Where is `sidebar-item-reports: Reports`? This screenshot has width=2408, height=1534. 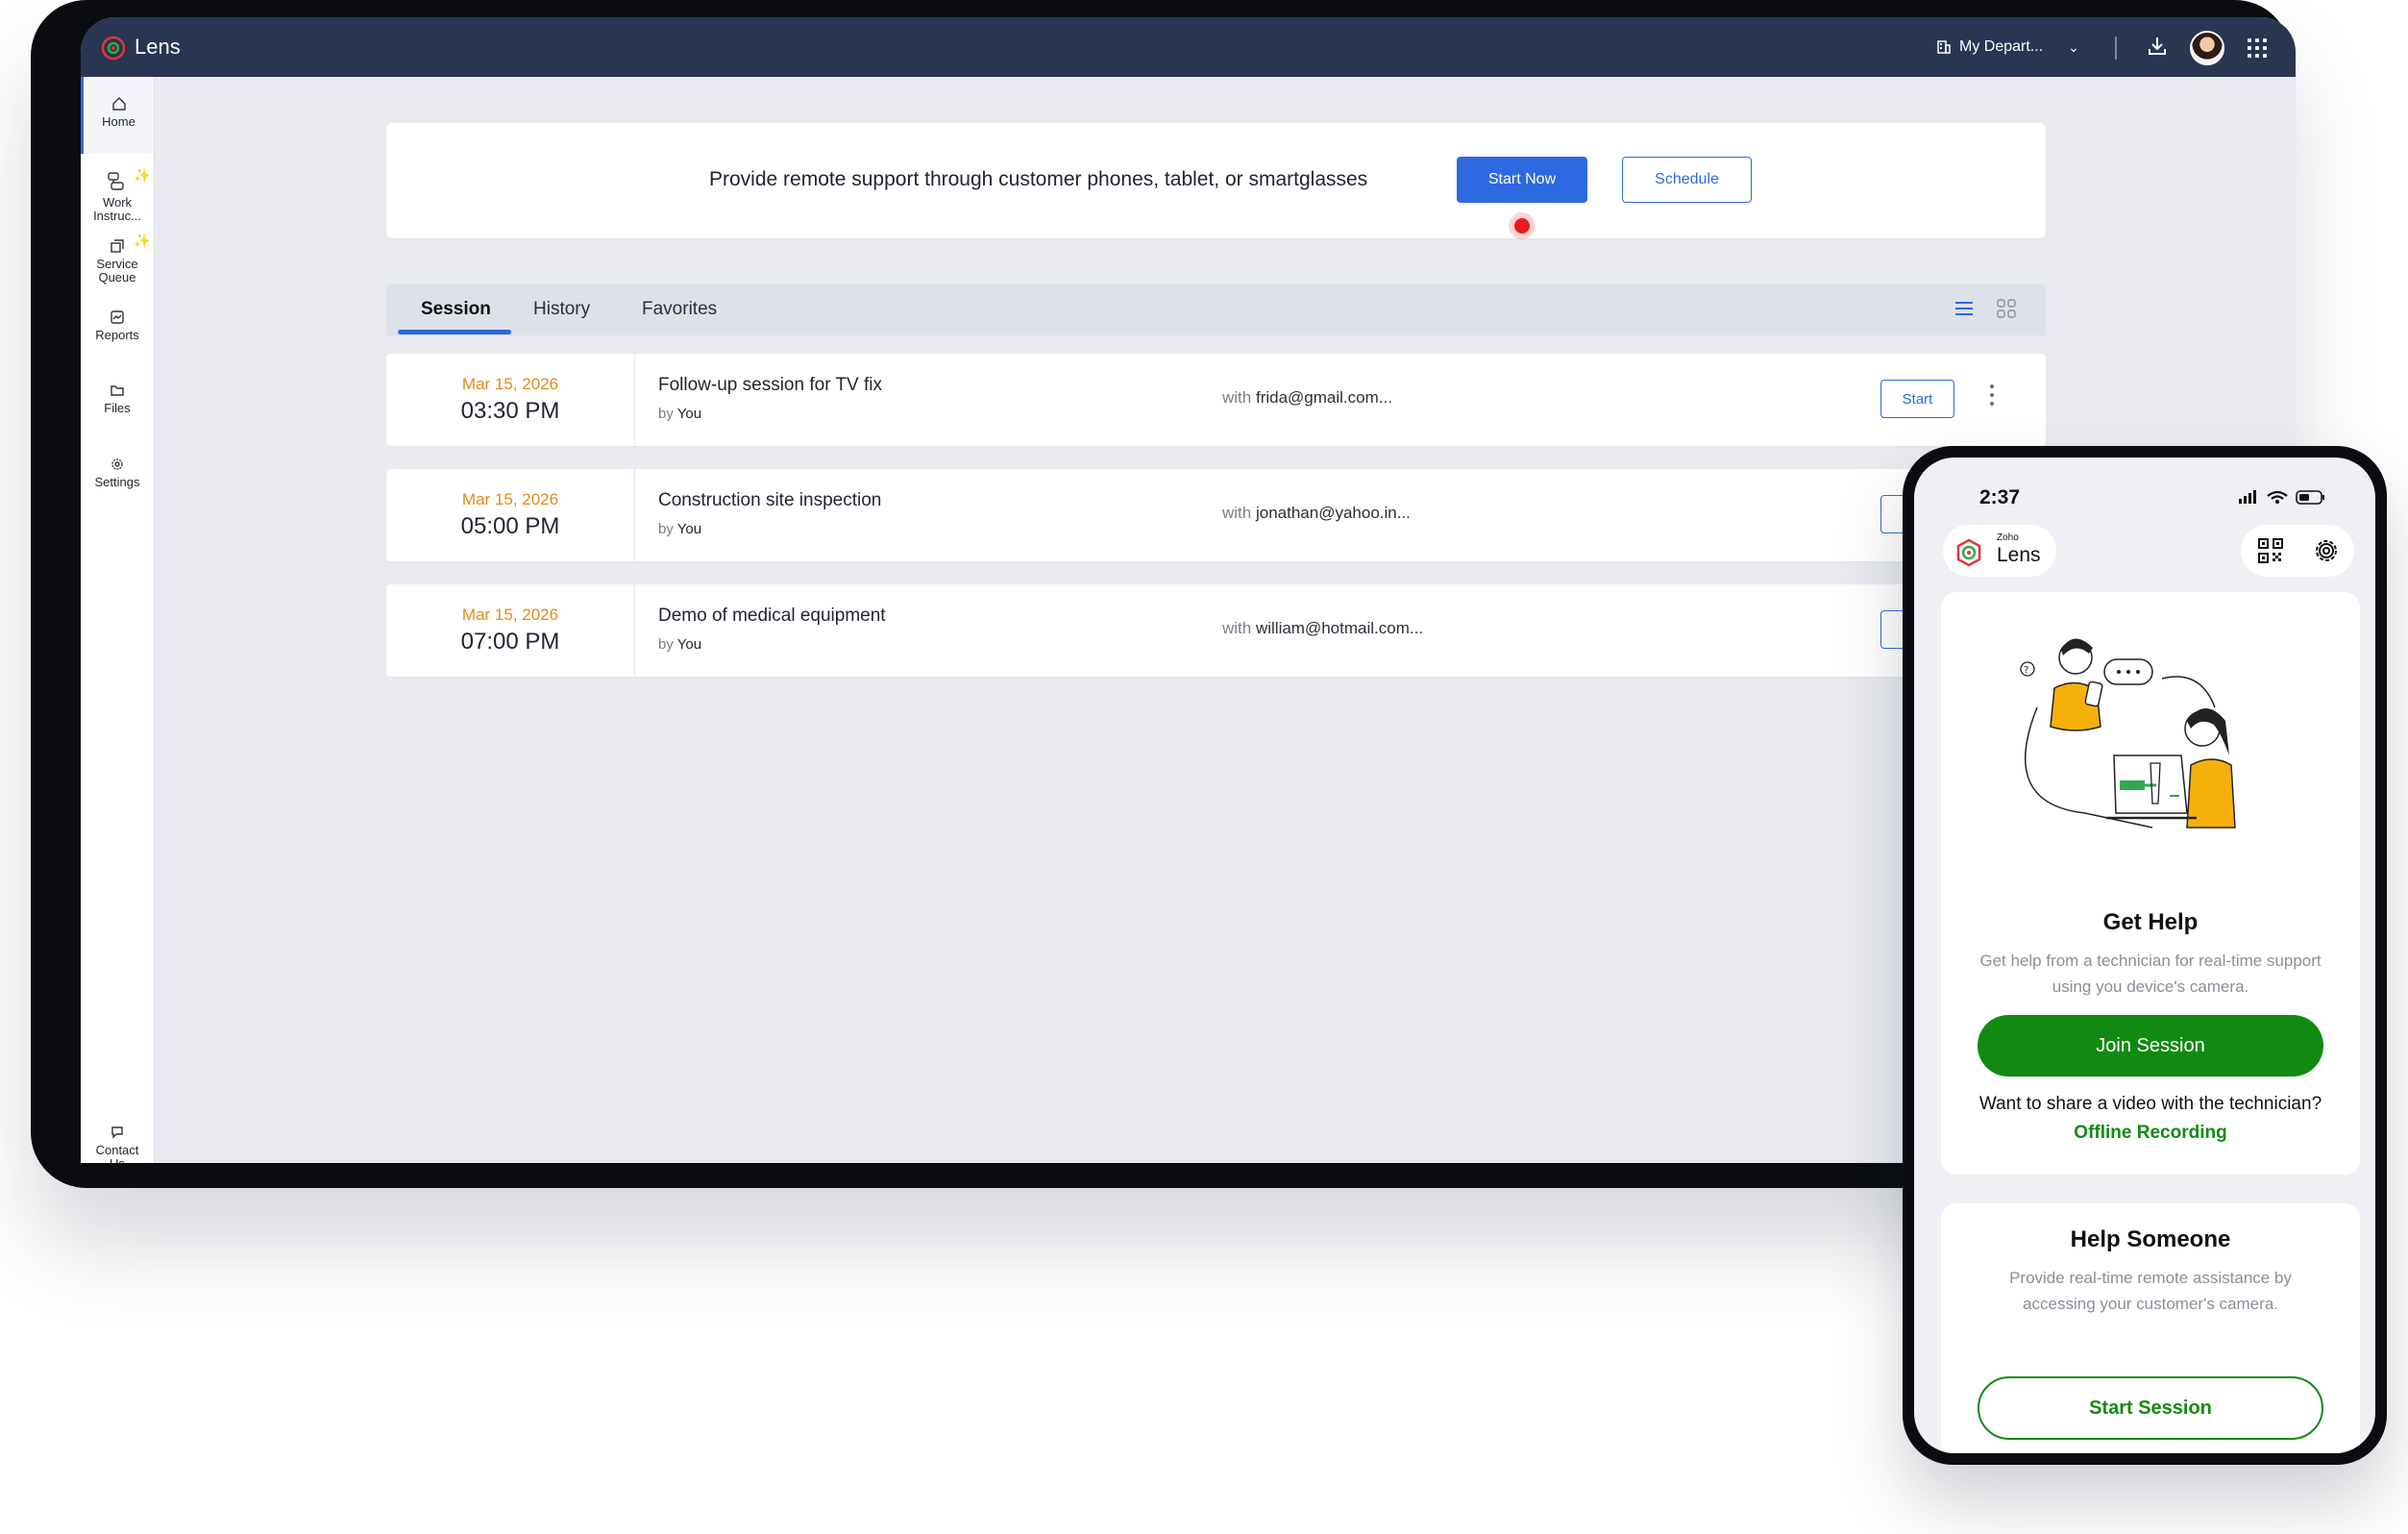
sidebar-item-reports: Reports is located at coordinates (117, 326).